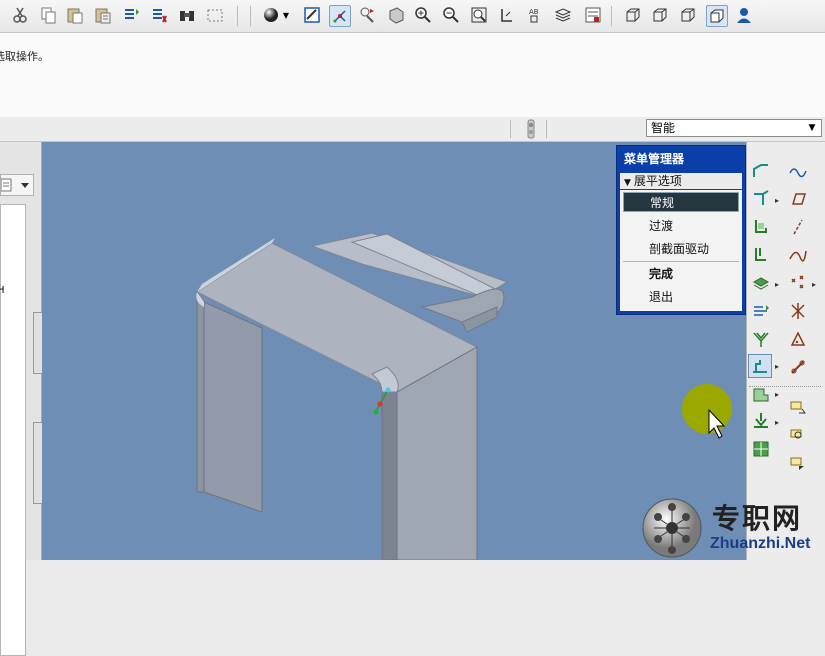 This screenshot has width=825, height=656. I want to click on punch-icon, so click(798, 435).